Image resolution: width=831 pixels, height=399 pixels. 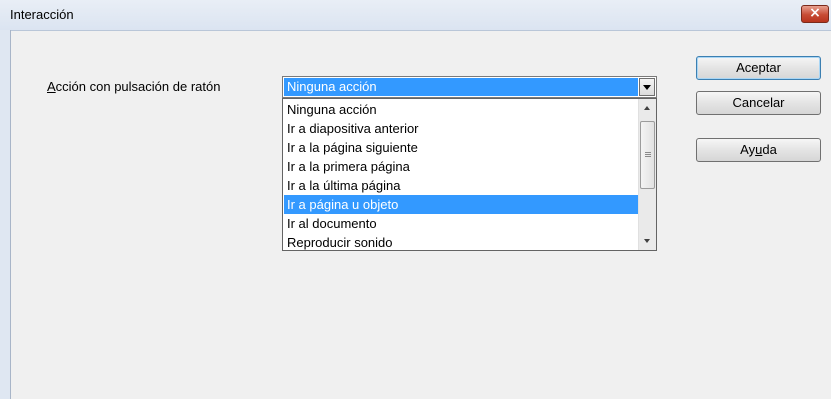 What do you see at coordinates (647, 241) in the screenshot?
I see `scroll-down-arrow-icon` at bounding box center [647, 241].